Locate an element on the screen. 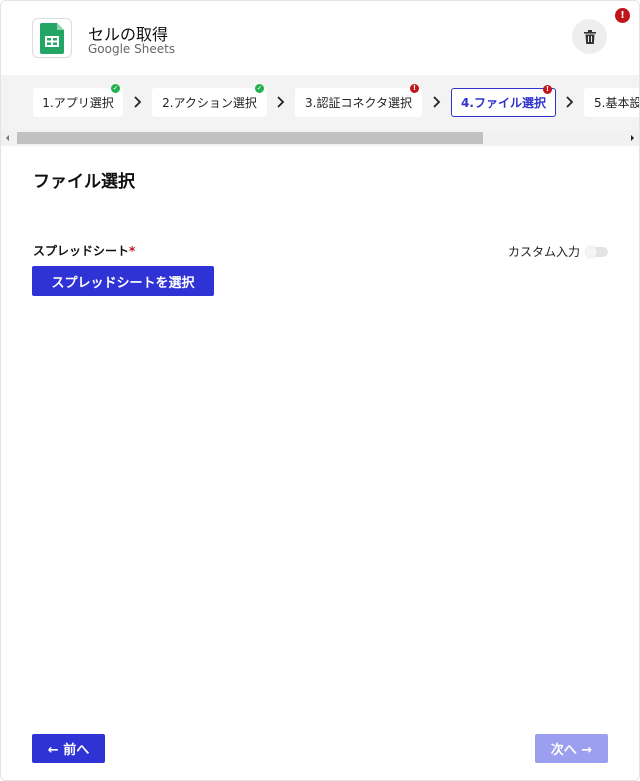 This screenshot has height=781, width=640. custom-input-toggle is located at coordinates (596, 252).